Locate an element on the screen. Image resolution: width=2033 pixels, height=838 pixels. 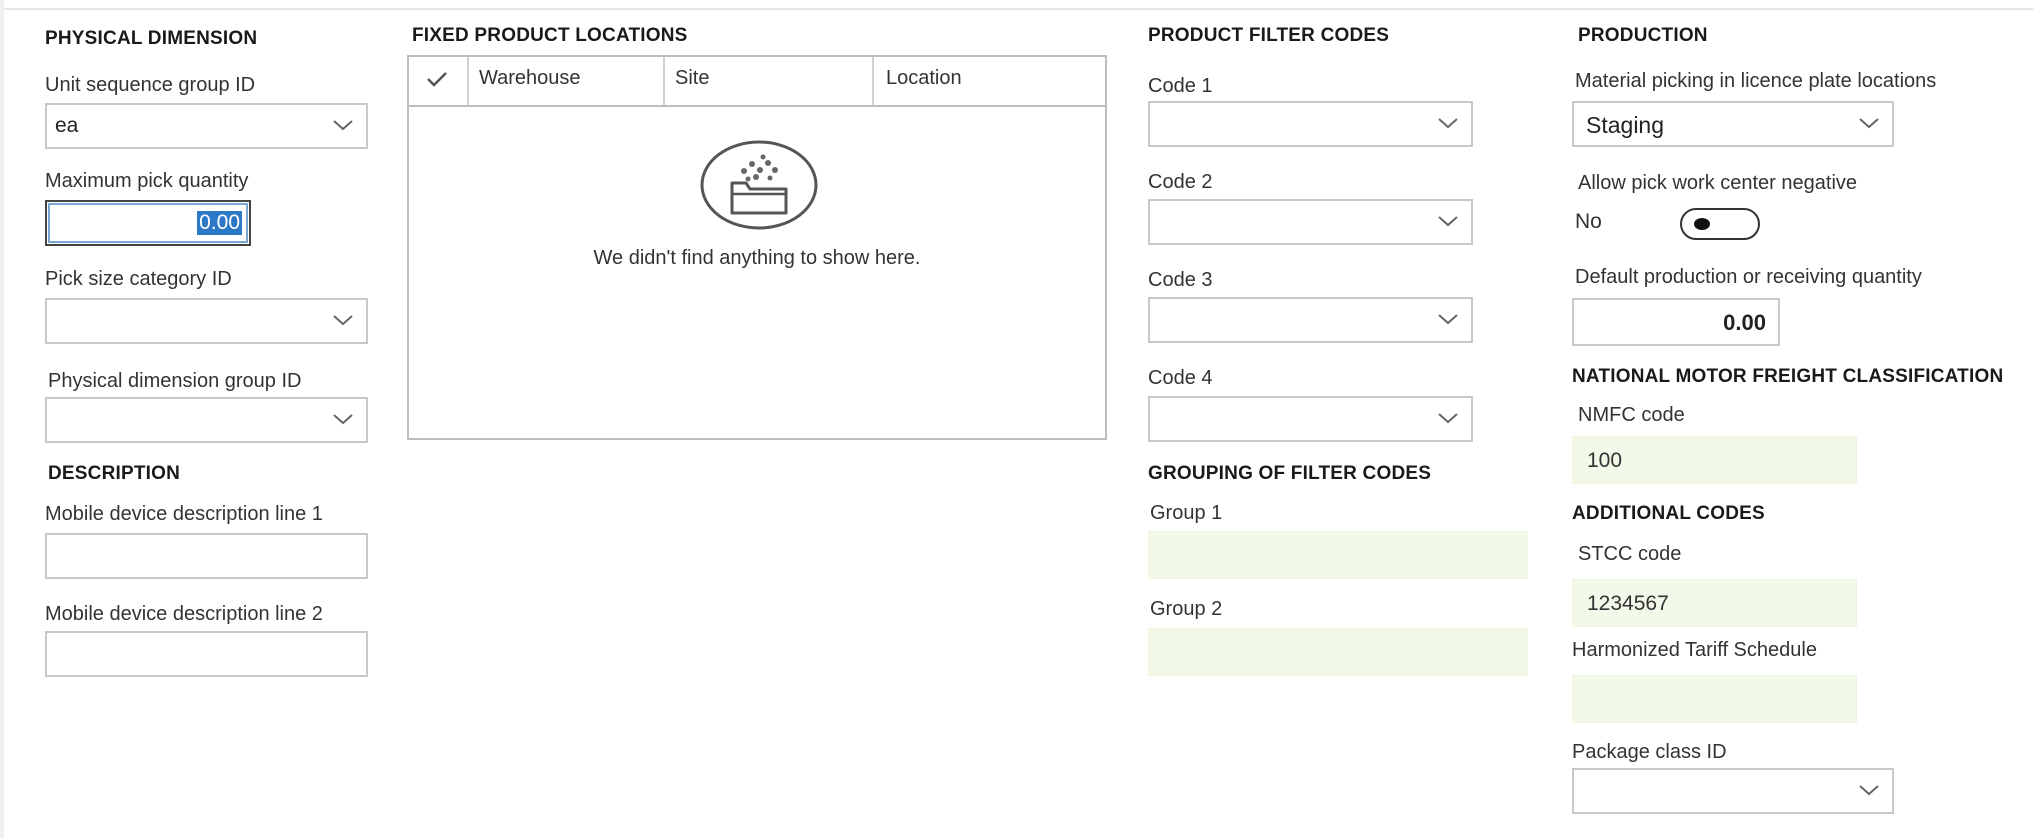
allow-negative-label: Allow pick work center negative is located at coordinates (1718, 183).